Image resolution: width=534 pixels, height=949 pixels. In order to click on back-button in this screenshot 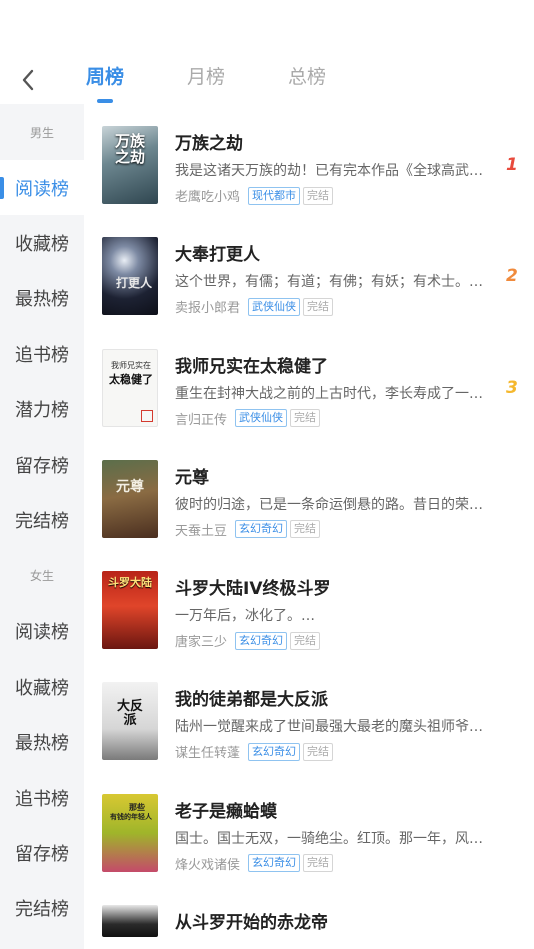, I will do `click(28, 80)`.